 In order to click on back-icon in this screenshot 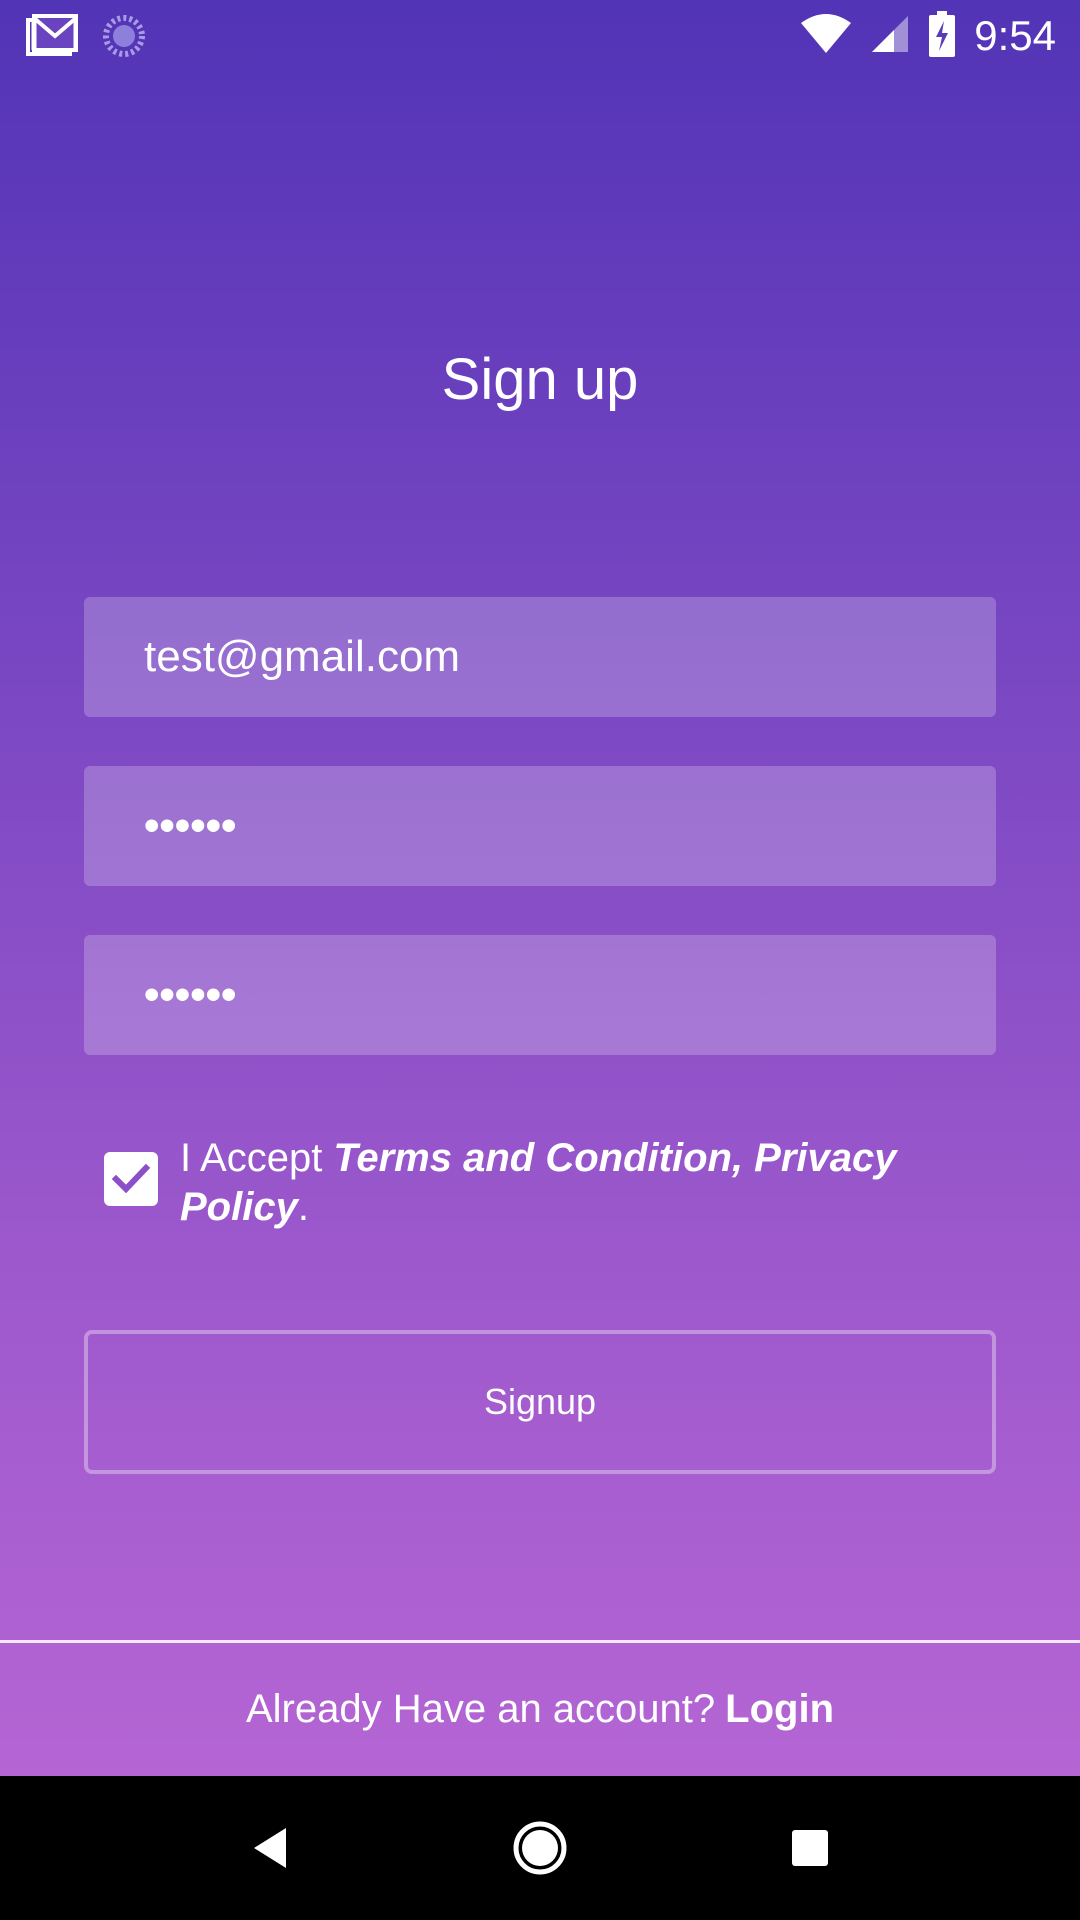, I will do `click(270, 1848)`.